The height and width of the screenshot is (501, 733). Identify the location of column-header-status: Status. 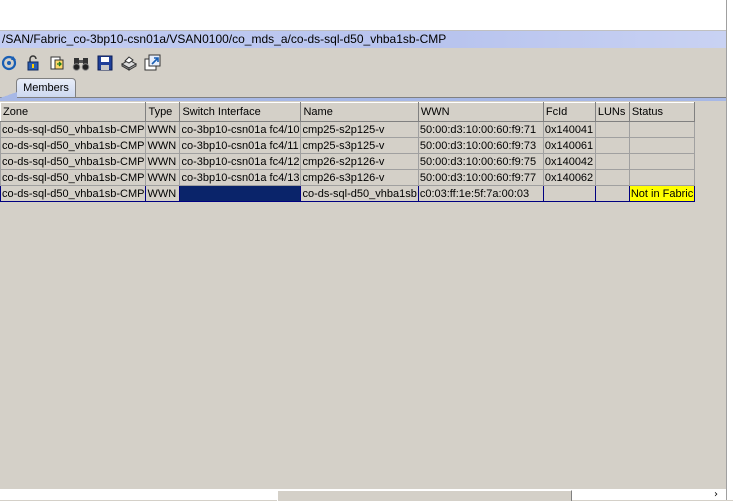
(662, 112).